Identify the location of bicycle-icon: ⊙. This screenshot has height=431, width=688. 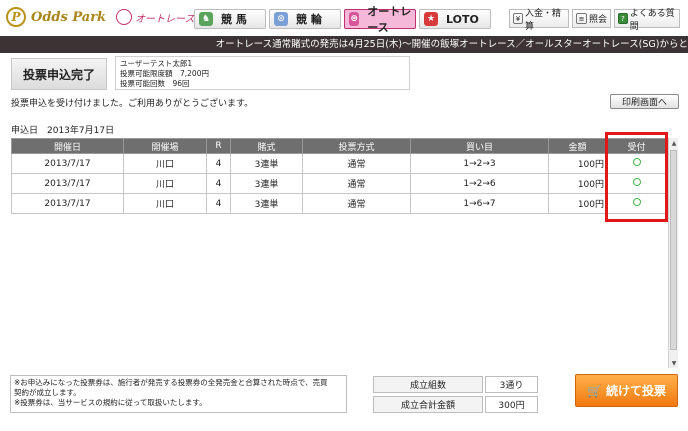
(281, 19).